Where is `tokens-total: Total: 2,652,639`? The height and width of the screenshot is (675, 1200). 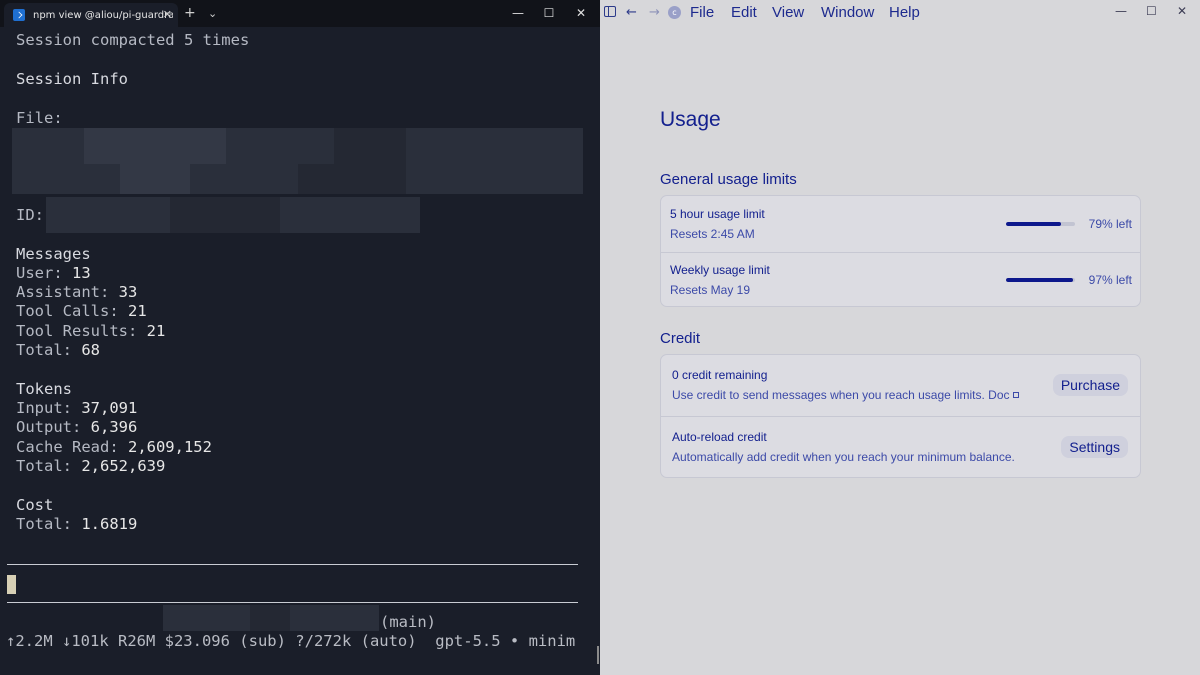 tokens-total: Total: 2,652,639 is located at coordinates (90, 466).